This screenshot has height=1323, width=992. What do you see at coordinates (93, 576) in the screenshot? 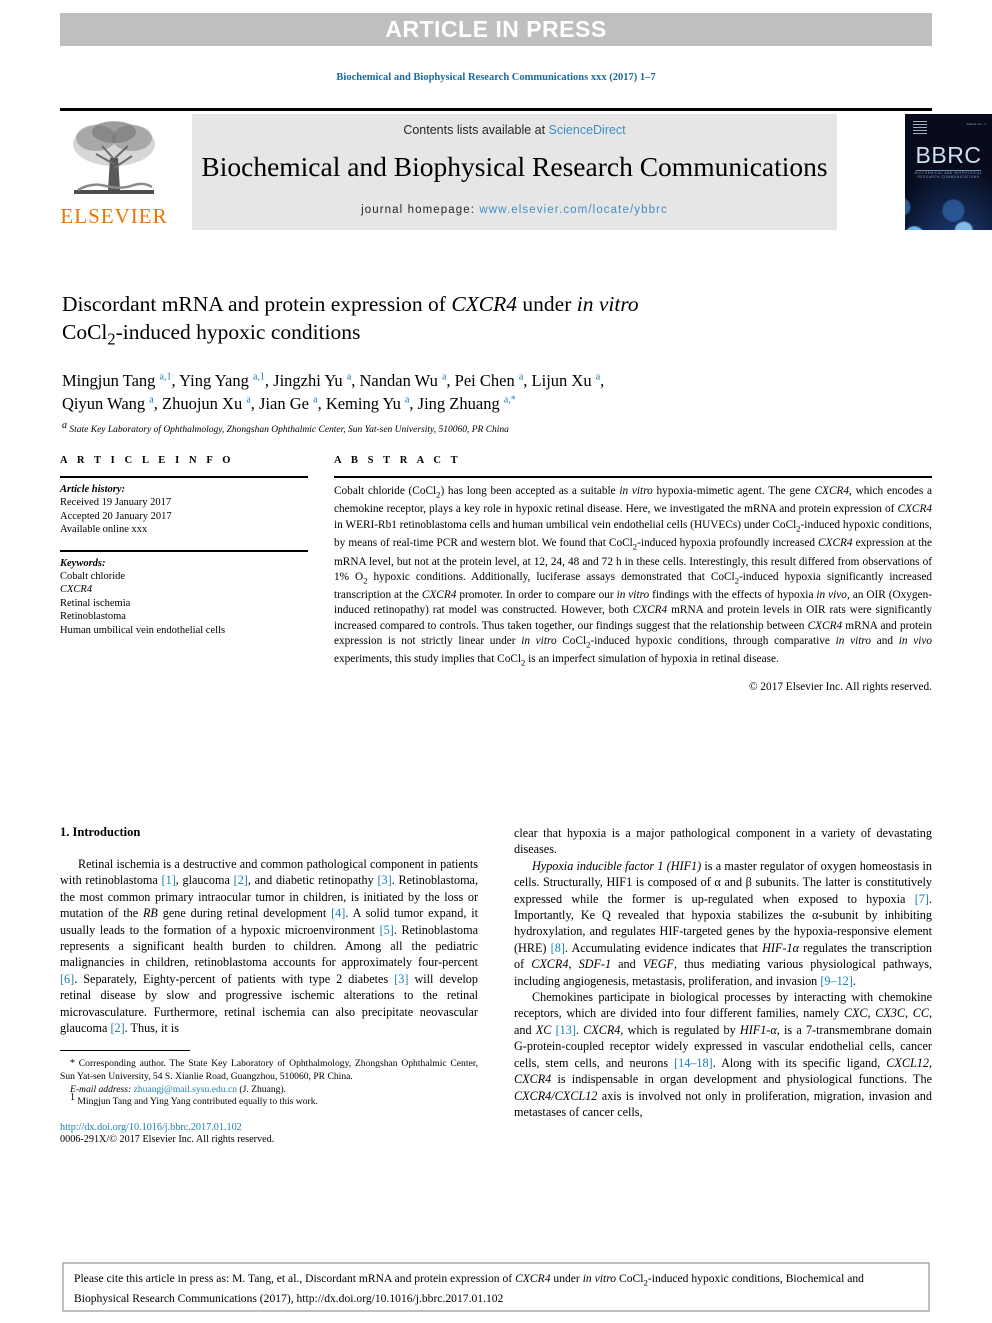
I see `keyword-item: Cobalt chloride` at bounding box center [93, 576].